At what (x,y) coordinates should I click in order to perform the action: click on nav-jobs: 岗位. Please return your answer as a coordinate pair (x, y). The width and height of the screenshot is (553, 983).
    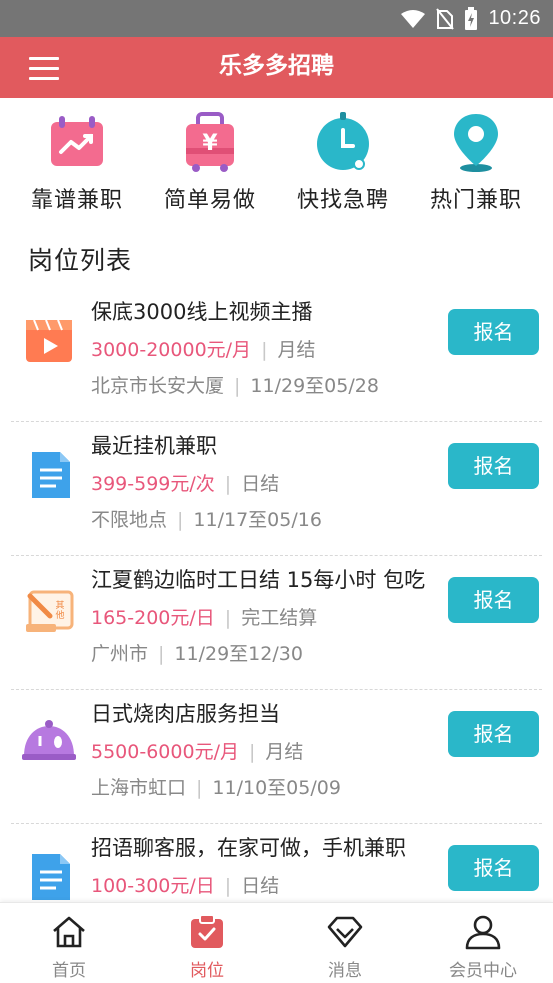
    Looking at the image, I should click on (207, 943).